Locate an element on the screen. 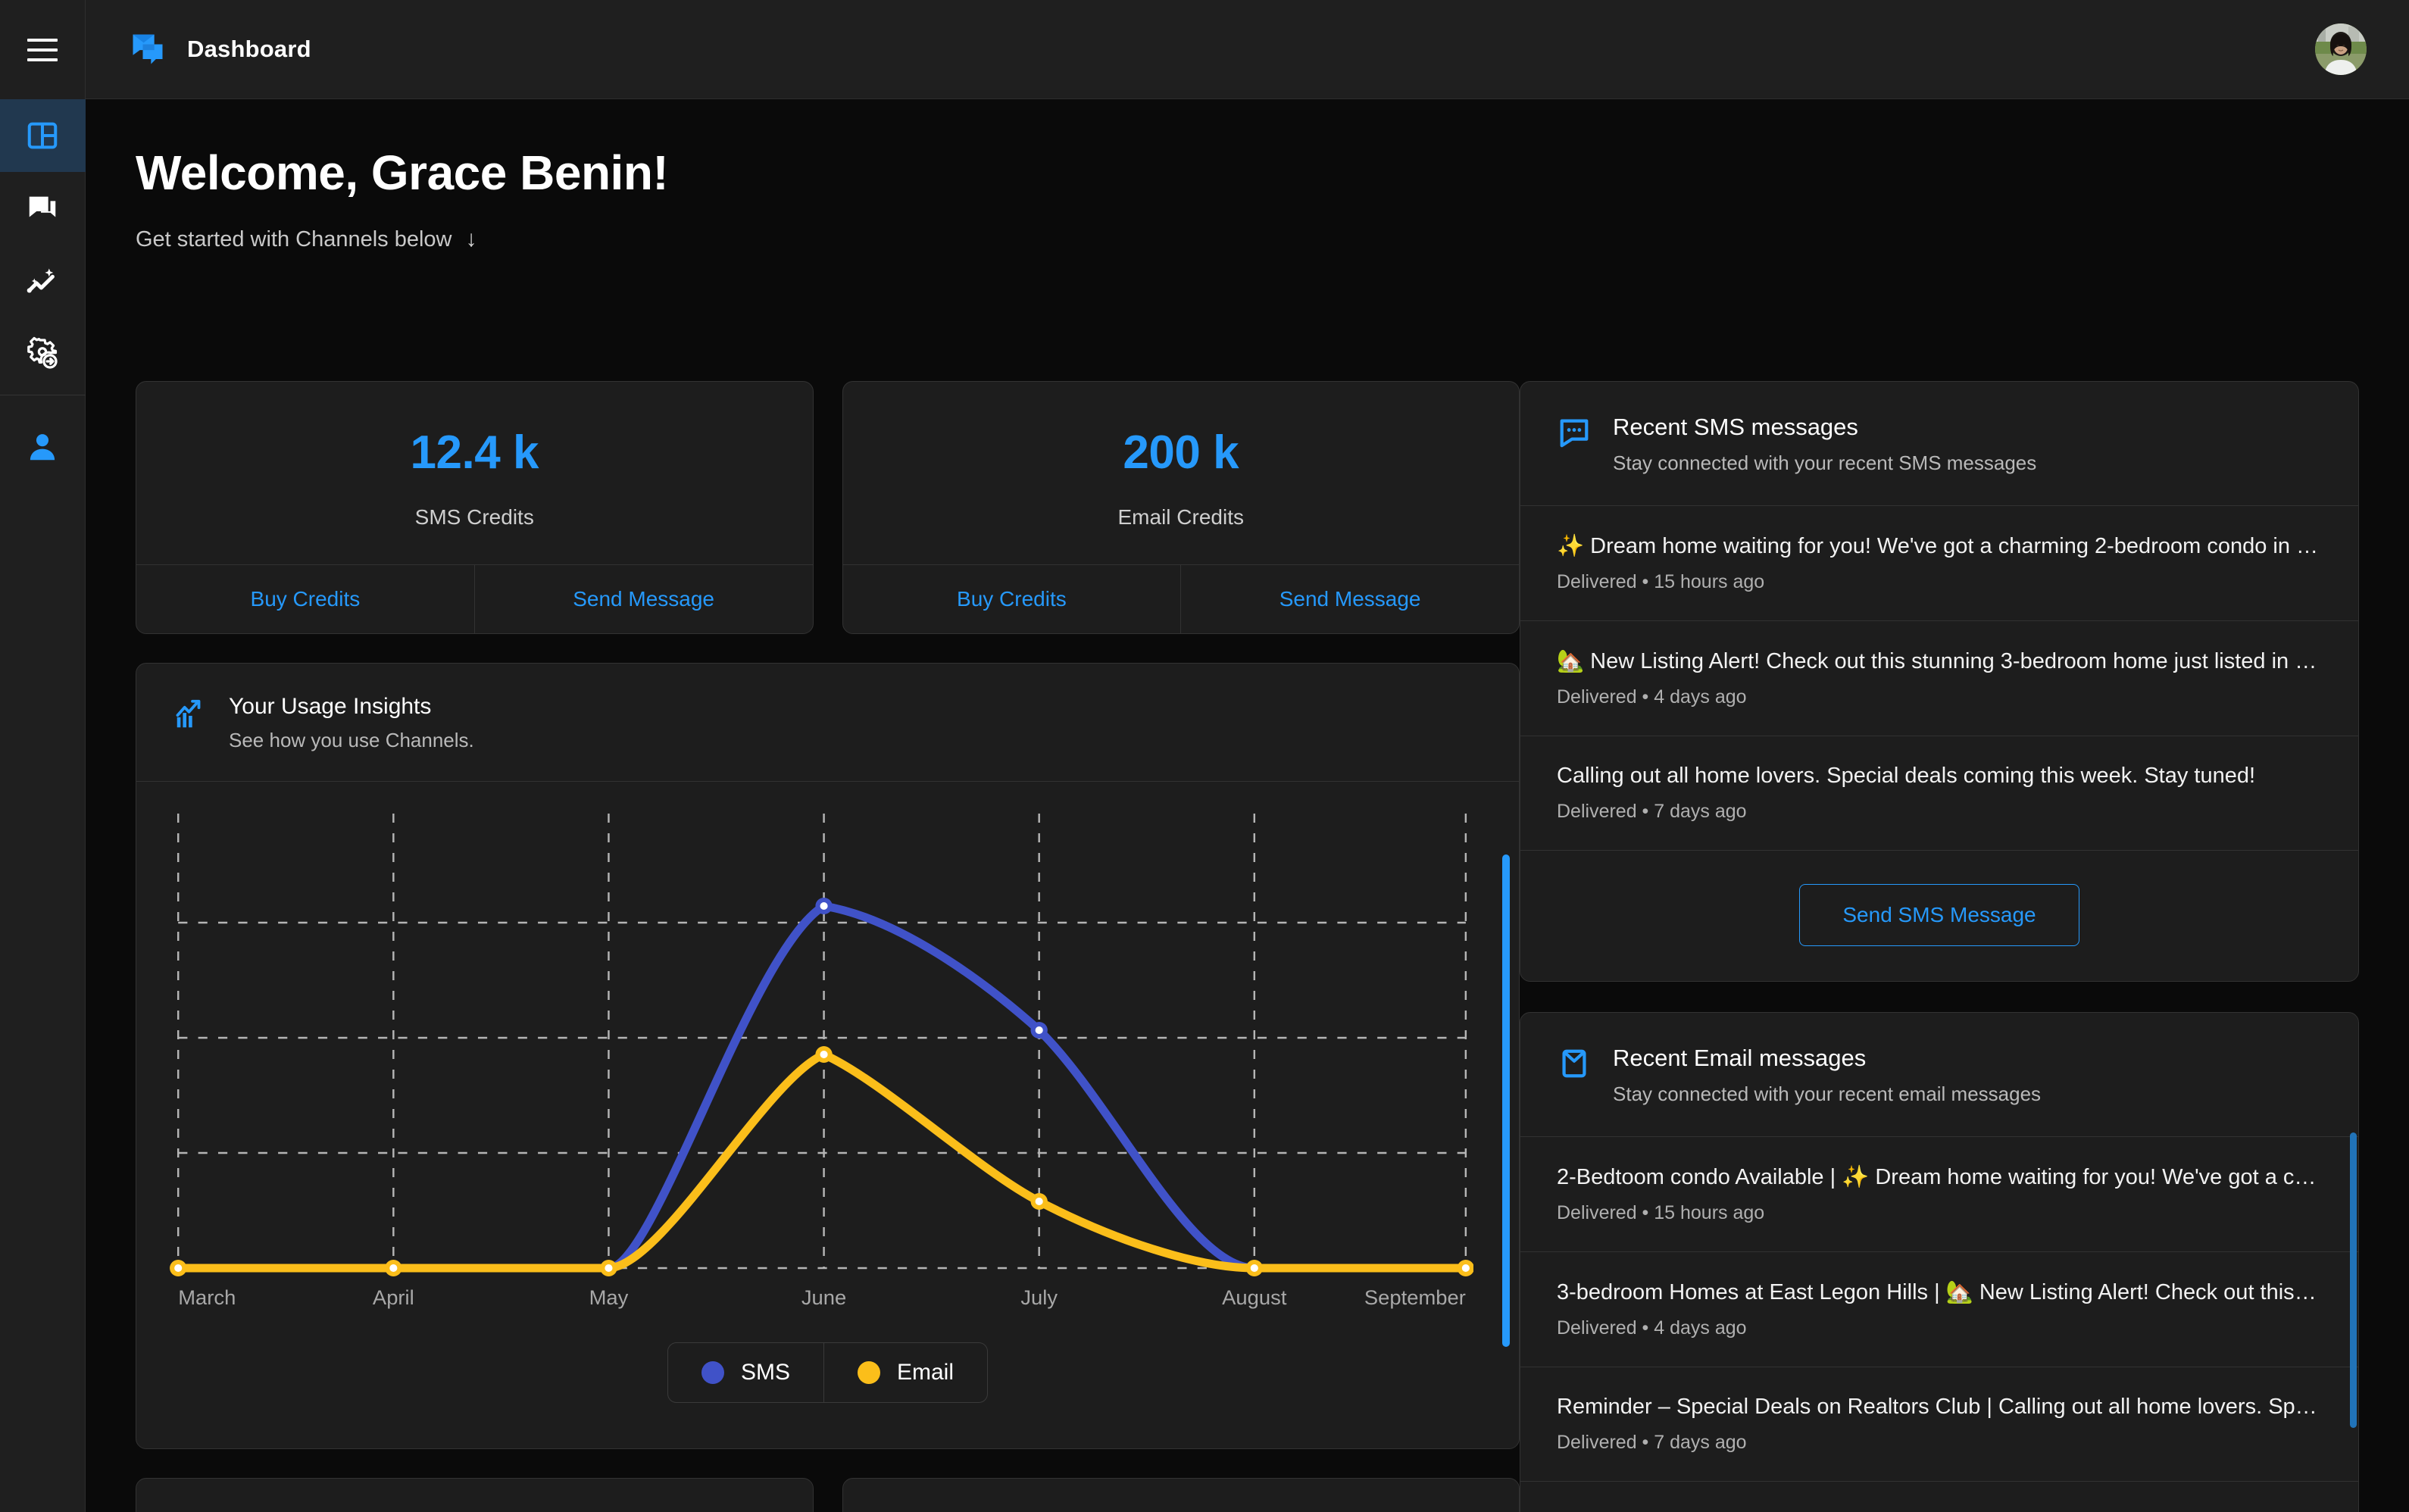 The width and height of the screenshot is (2409, 1512). email-message-text: Send another email after updates is located at coordinates (1939, 1510).